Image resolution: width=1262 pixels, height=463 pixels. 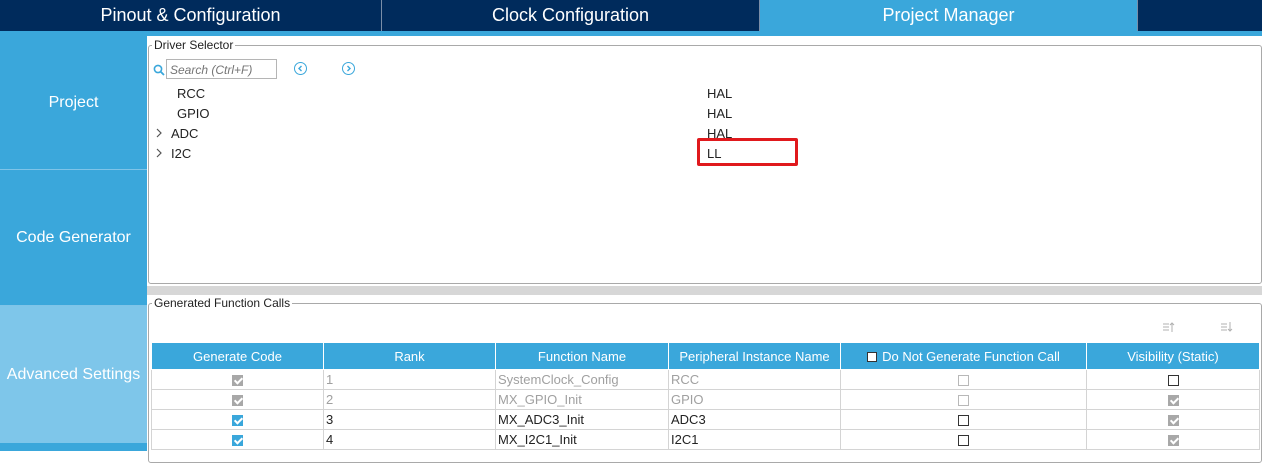 I want to click on tab-label: Clock Configuration, so click(x=570, y=15).